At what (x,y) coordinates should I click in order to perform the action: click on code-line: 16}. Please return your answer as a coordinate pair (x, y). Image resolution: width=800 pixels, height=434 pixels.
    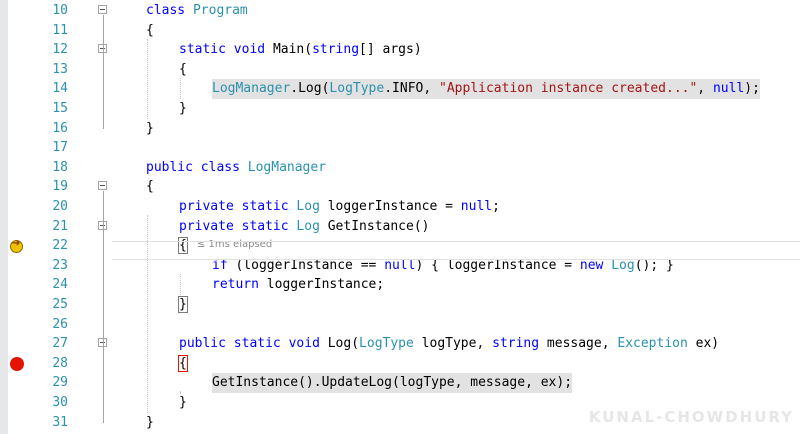
    Looking at the image, I should click on (400, 129).